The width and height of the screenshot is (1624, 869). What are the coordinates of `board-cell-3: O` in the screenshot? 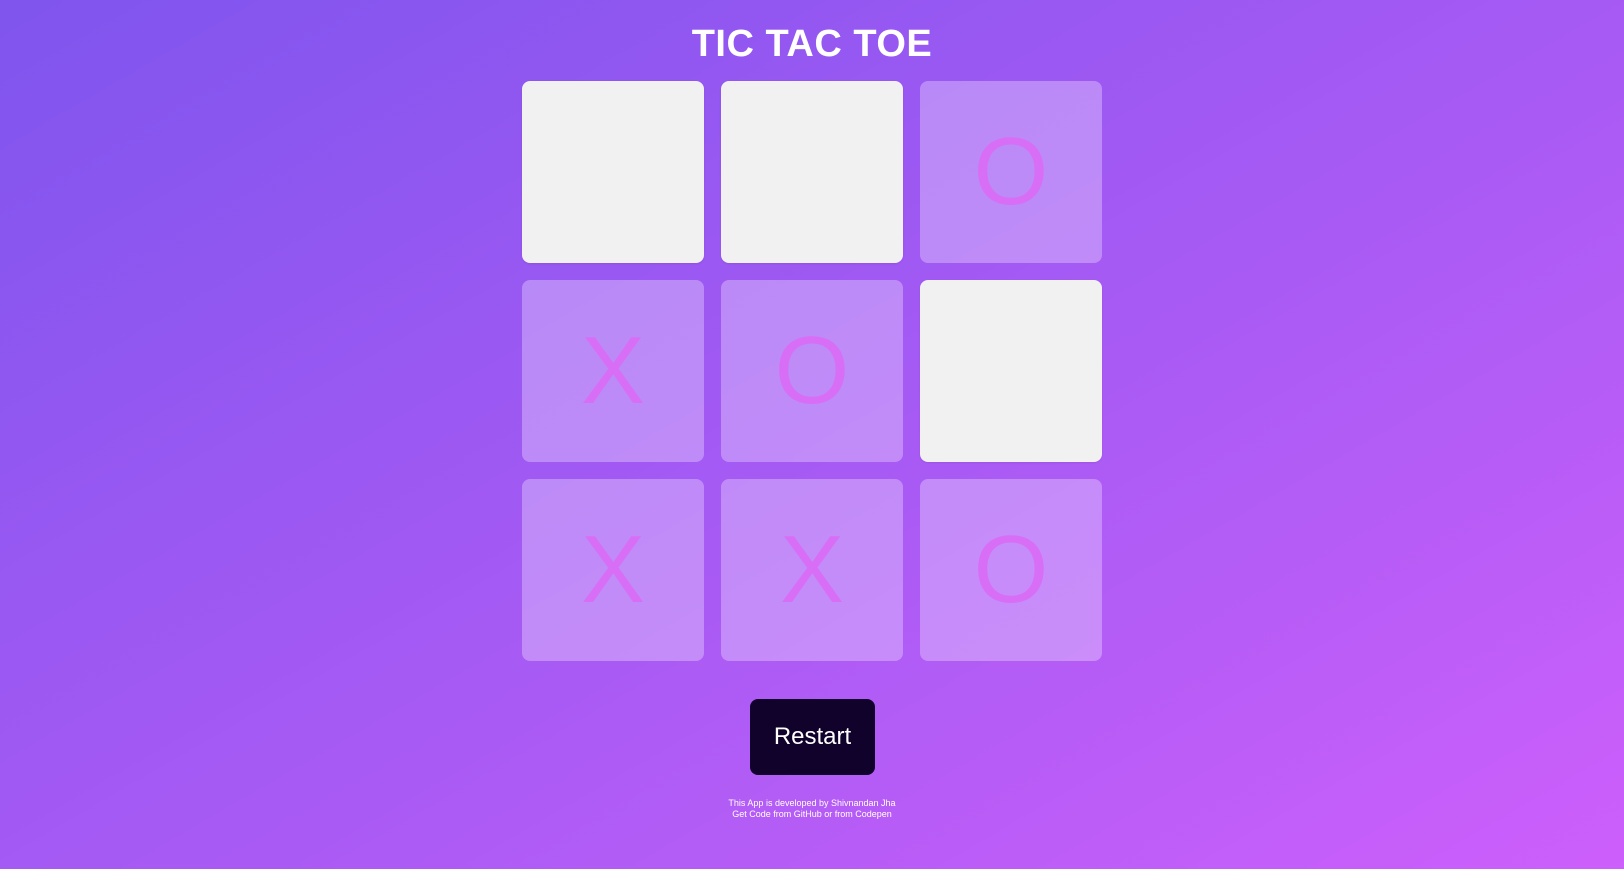 It's located at (1011, 172).